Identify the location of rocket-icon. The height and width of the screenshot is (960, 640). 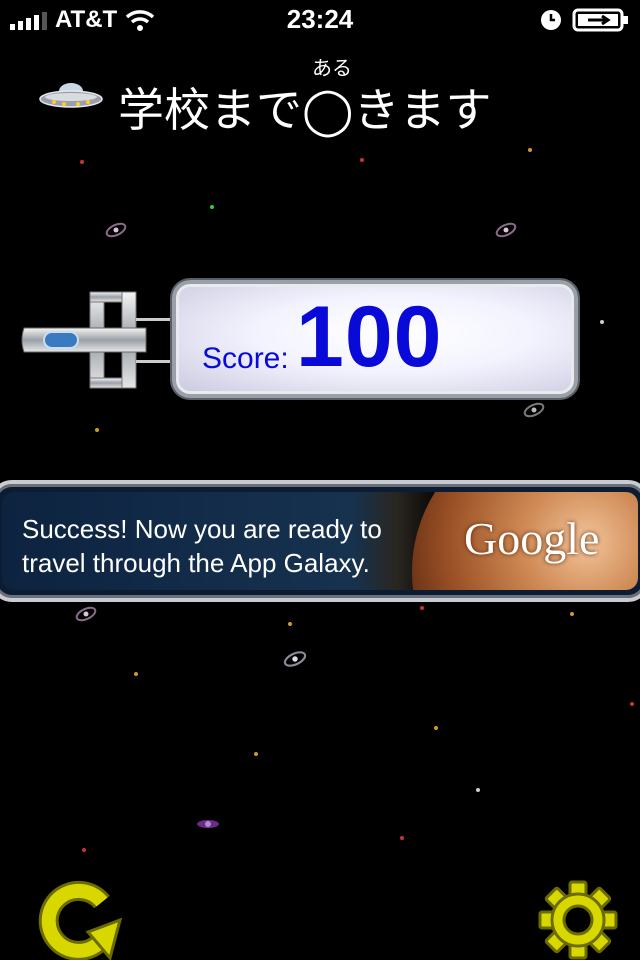
(98, 340).